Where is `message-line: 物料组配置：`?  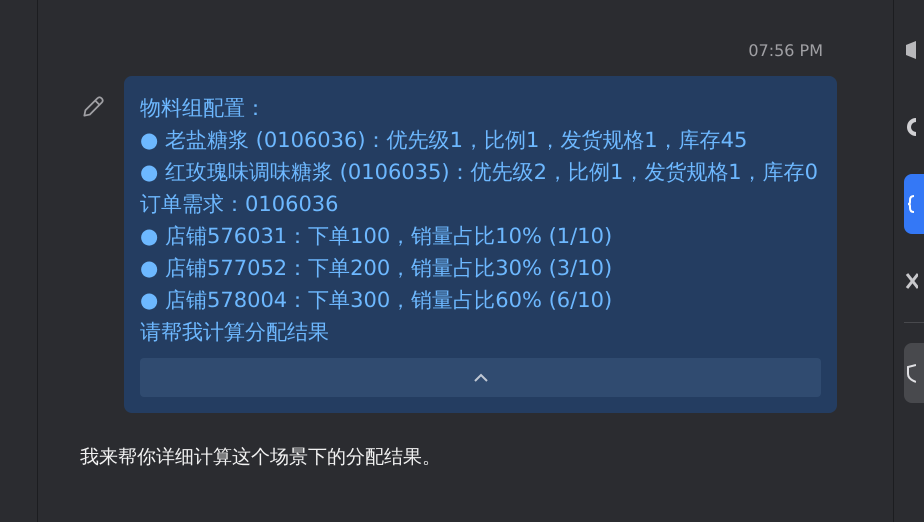 message-line: 物料组配置： is located at coordinates (203, 108).